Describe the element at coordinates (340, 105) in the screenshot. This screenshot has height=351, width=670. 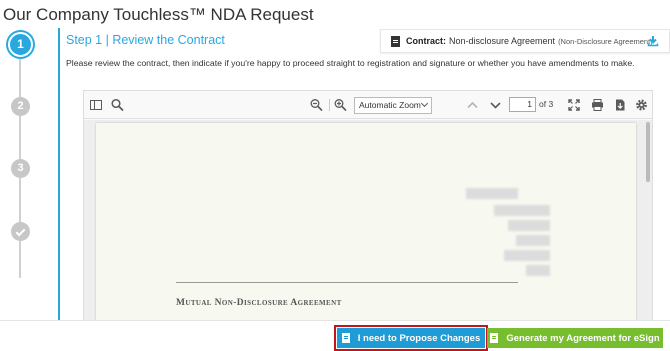
I see `zoom-in-icon` at that location.